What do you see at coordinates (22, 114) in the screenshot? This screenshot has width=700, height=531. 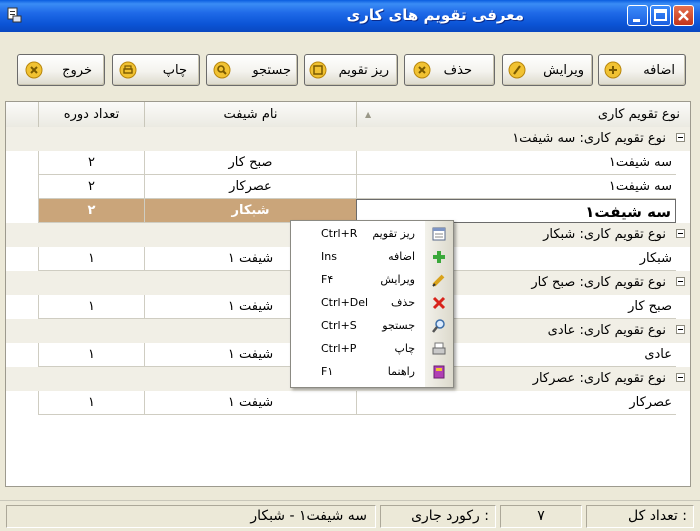 I see `header-spacer` at bounding box center [22, 114].